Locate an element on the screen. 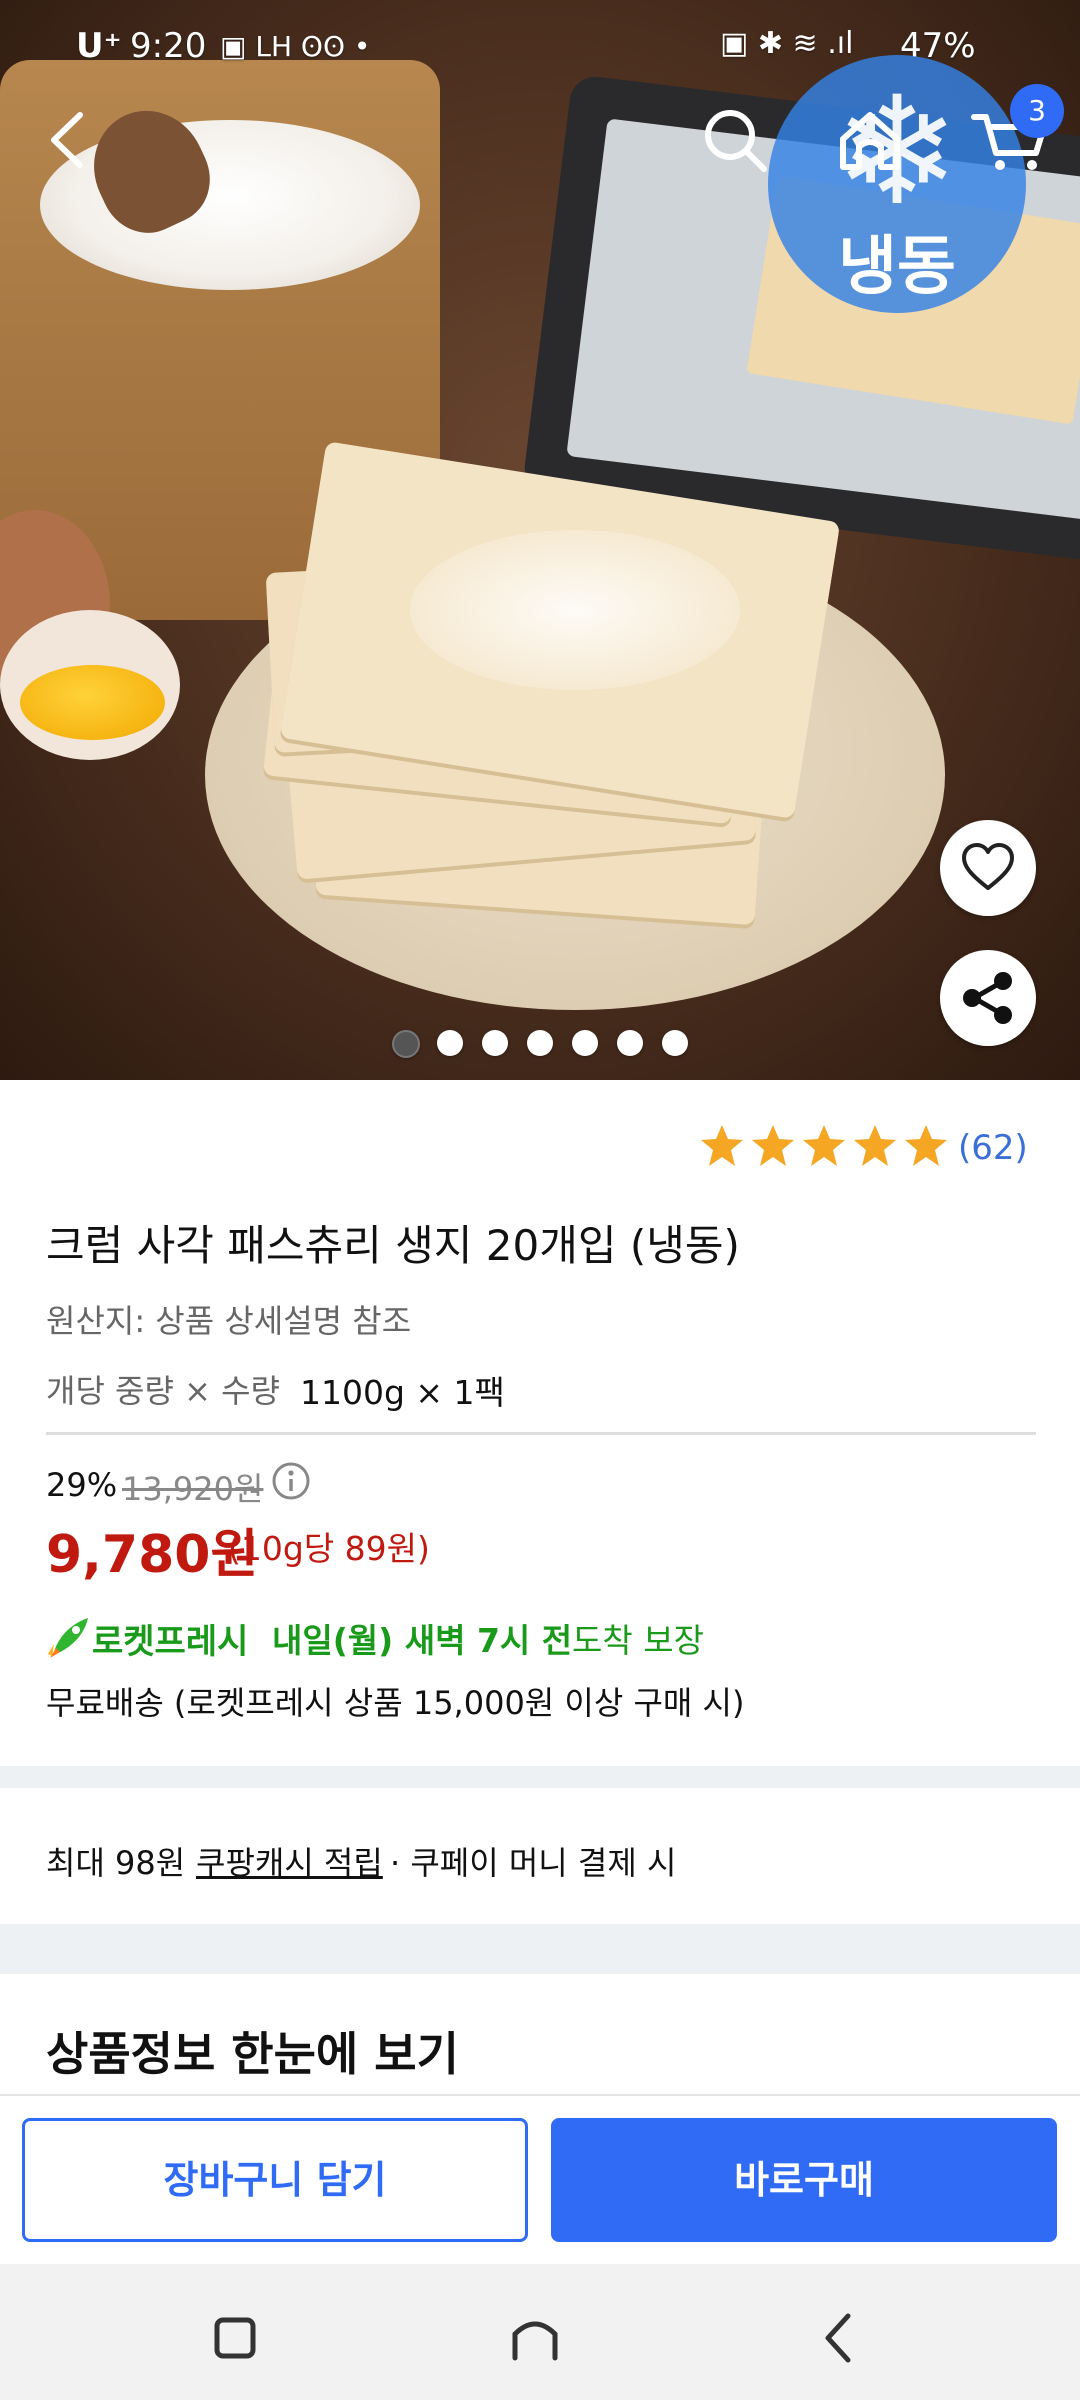 The width and height of the screenshot is (1080, 2400). back-arrow-icon is located at coordinates (67, 140).